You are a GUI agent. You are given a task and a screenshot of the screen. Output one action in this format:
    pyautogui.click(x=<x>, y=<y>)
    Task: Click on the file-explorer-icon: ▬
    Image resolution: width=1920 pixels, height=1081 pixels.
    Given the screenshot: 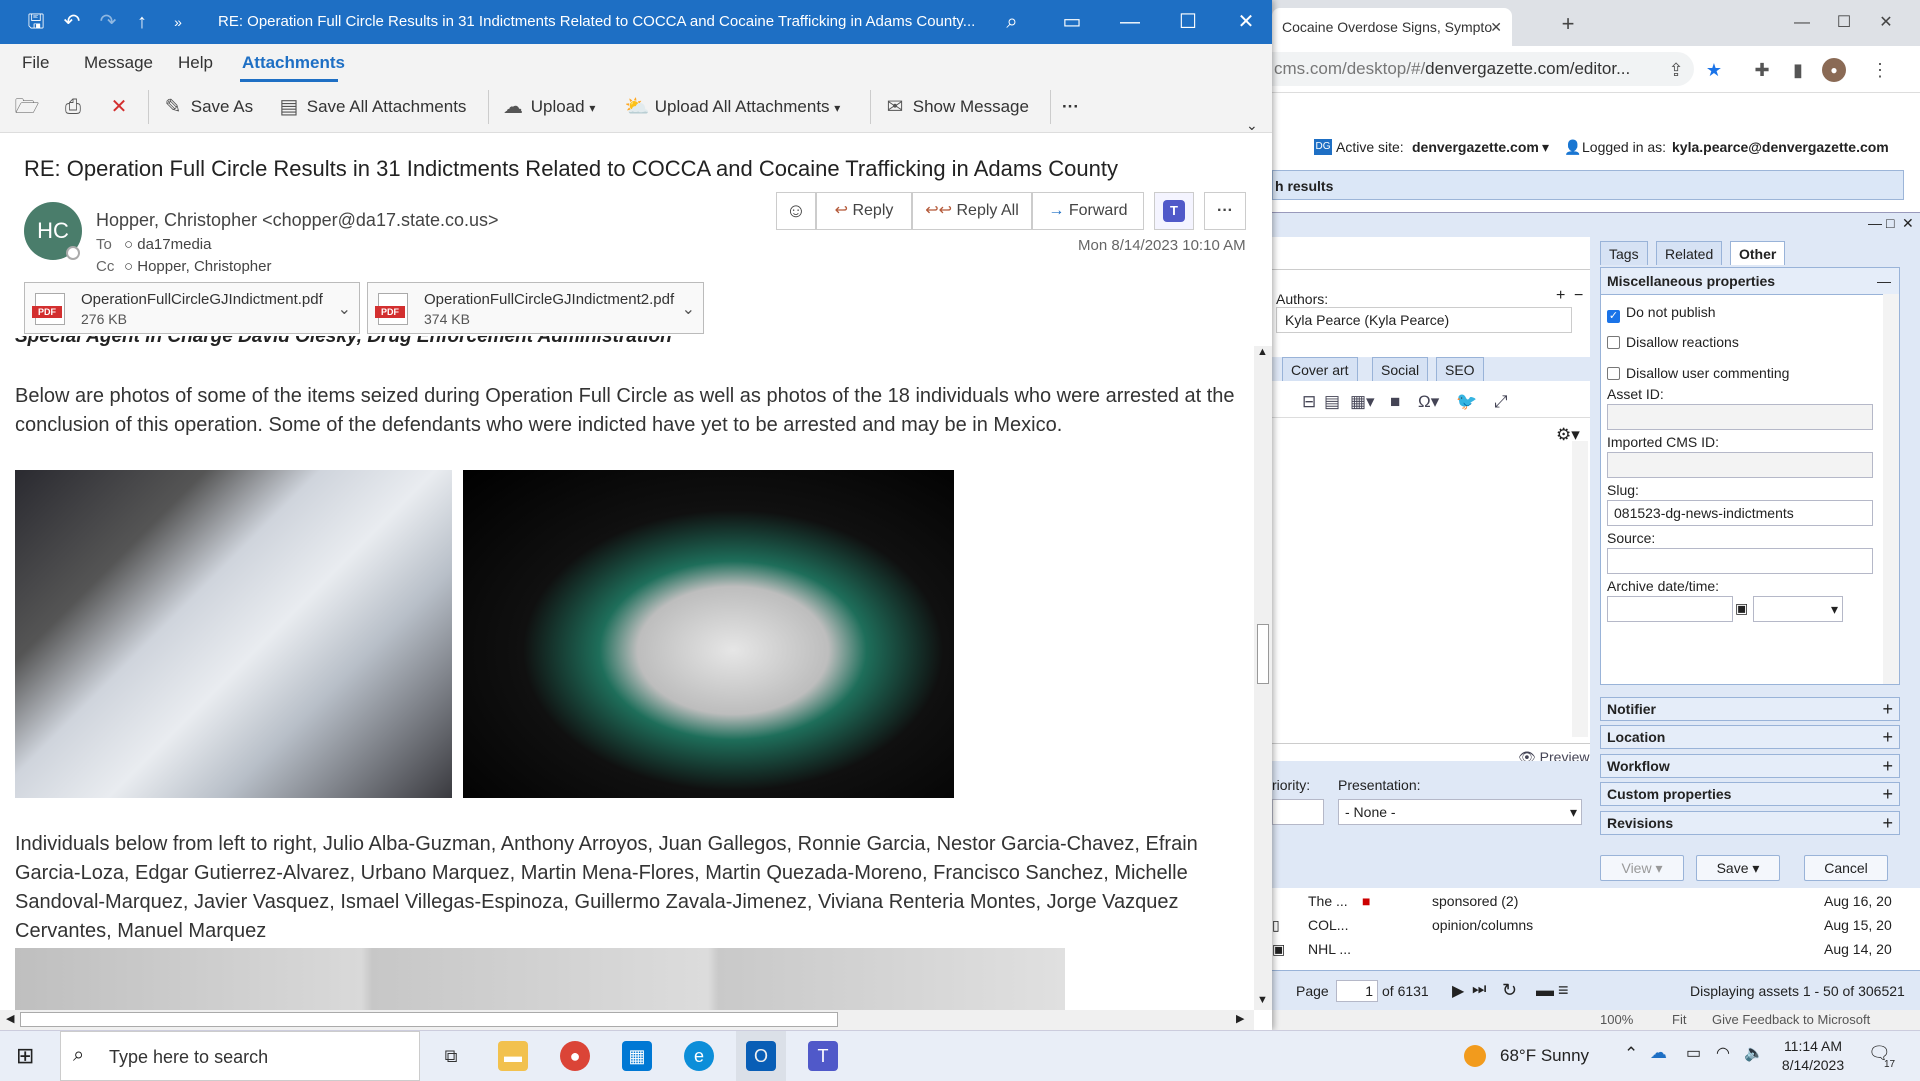 What is the action you would take?
    pyautogui.click(x=513, y=1056)
    